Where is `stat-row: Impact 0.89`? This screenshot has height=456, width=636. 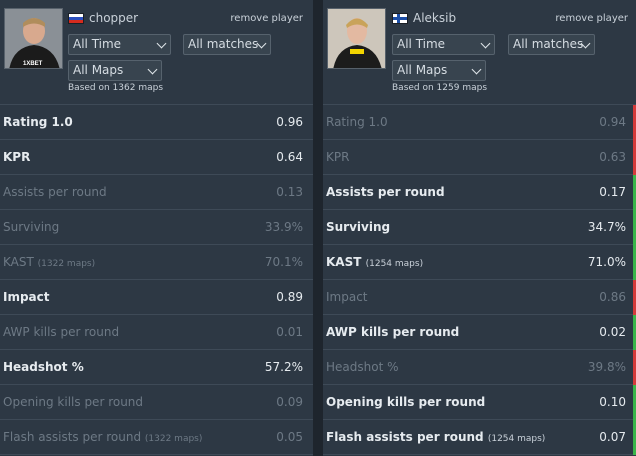 stat-row: Impact 0.89 is located at coordinates (156, 297).